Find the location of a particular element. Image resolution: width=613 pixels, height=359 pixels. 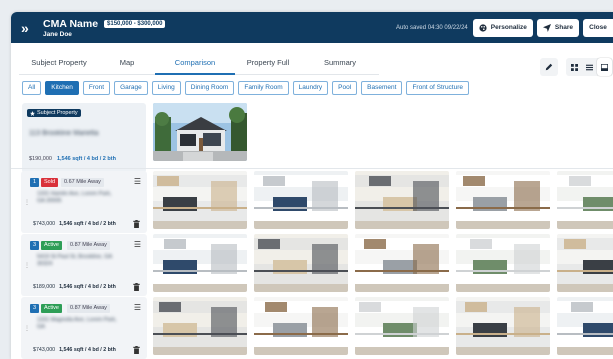

subject-address: 113 Brookline Marietta is located at coordinates (64, 133).